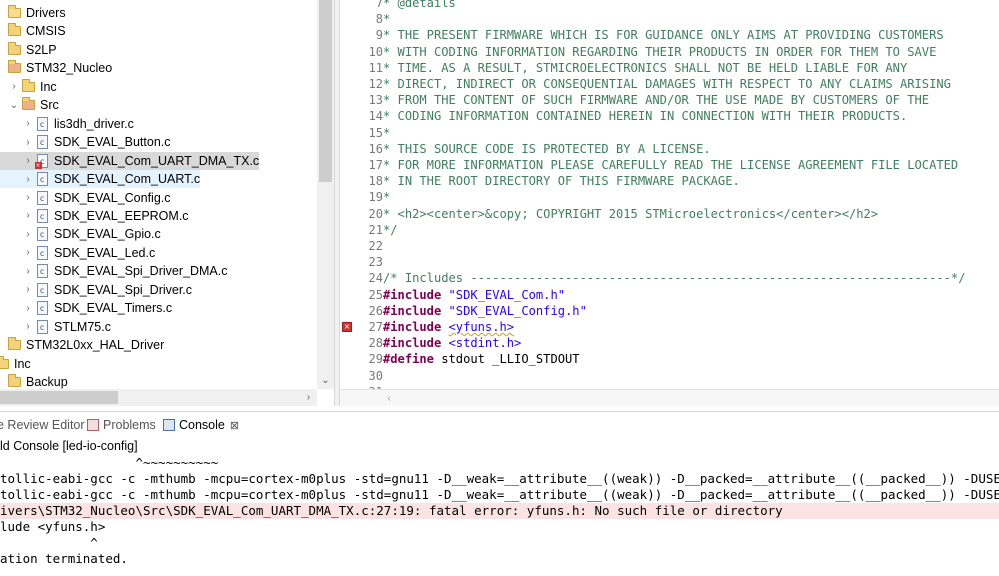 The height and width of the screenshot is (576, 999). Describe the element at coordinates (375, 294) in the screenshot. I see `line-number: 25` at that location.